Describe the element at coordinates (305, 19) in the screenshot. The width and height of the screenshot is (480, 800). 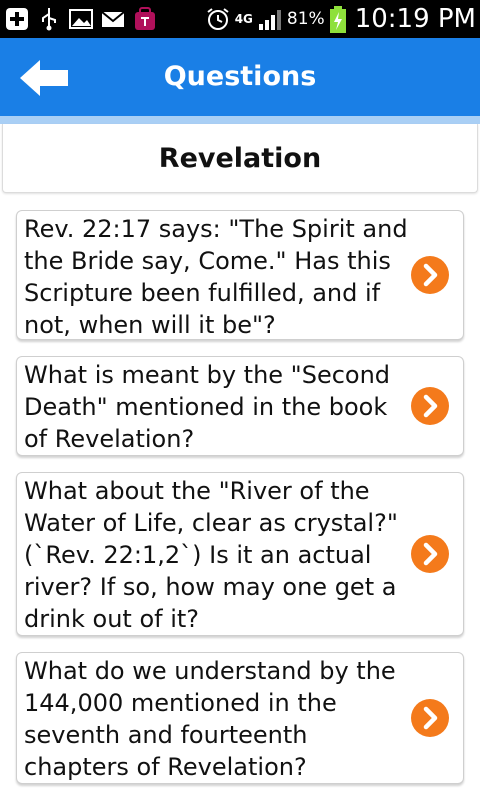
I see `battery-percent: 81%` at that location.